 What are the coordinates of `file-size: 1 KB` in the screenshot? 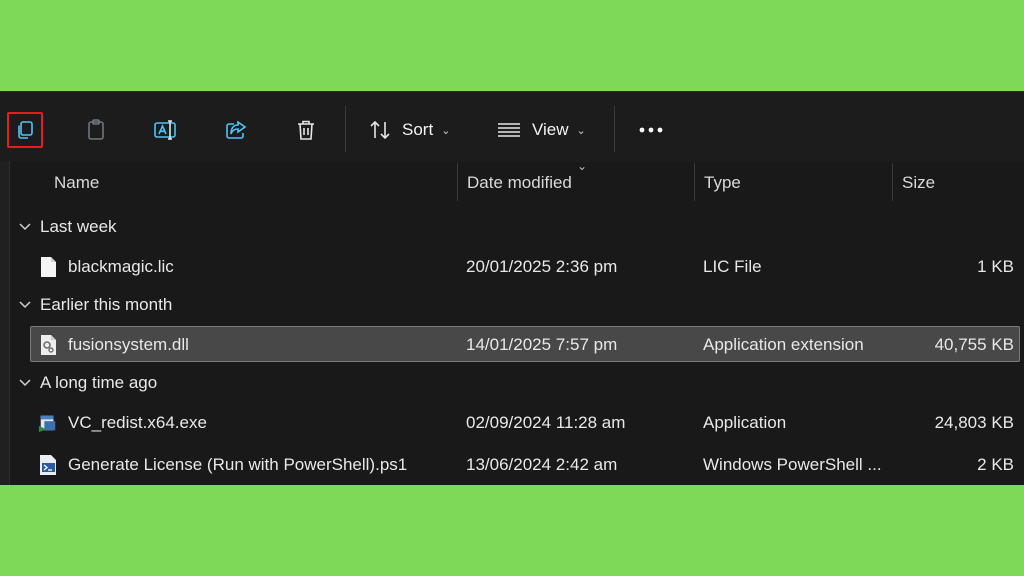 It's located at (995, 266).